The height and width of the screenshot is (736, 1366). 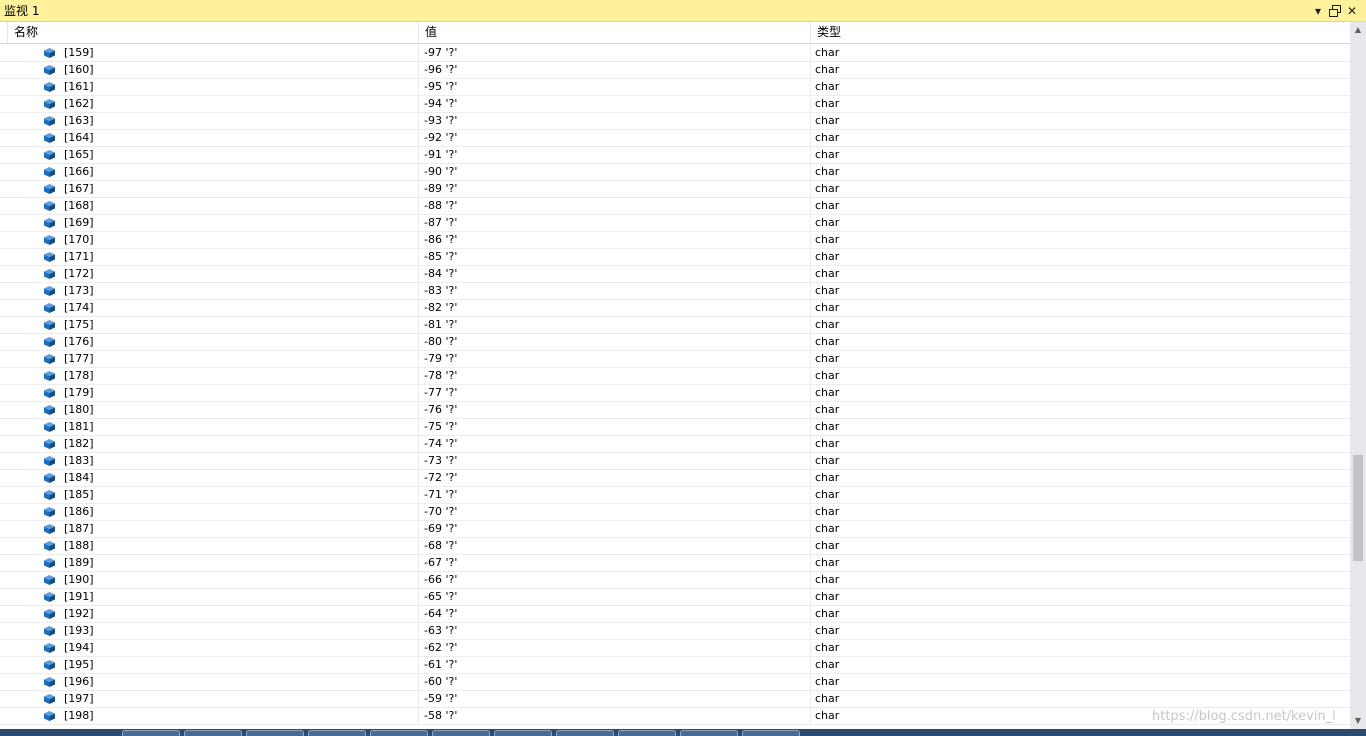 I want to click on table-row: [180] -76 '?' char, so click(x=675, y=410).